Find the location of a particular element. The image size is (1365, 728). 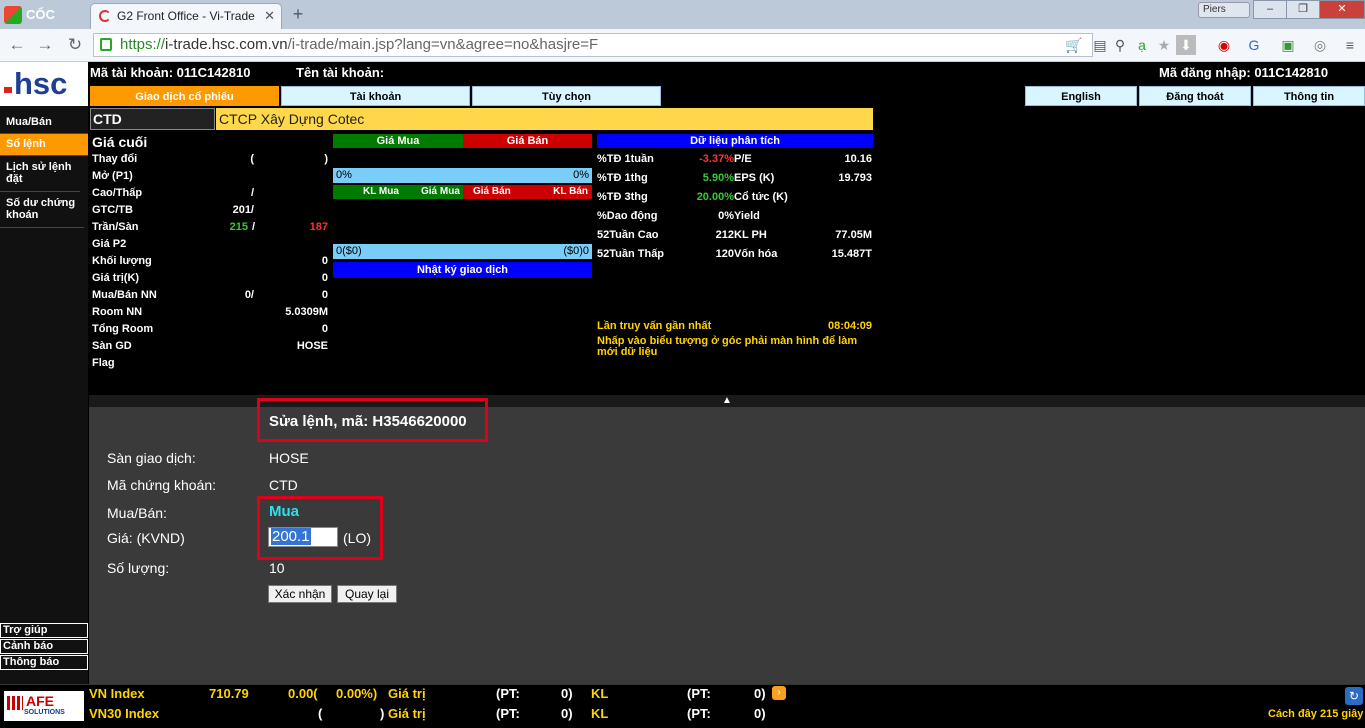

confirm-button: Xác nhận is located at coordinates (300, 594).